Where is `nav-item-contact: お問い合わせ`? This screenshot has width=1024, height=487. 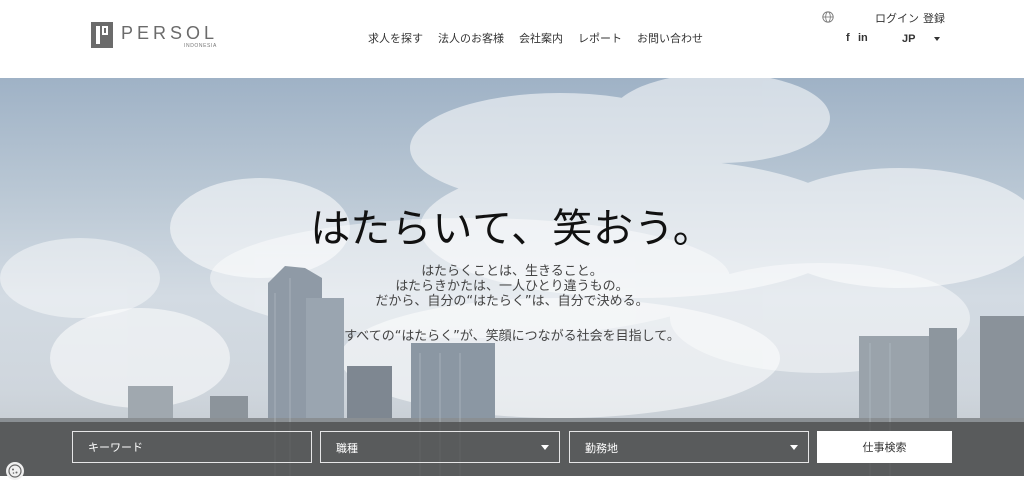 nav-item-contact: お問い合わせ is located at coordinates (670, 38).